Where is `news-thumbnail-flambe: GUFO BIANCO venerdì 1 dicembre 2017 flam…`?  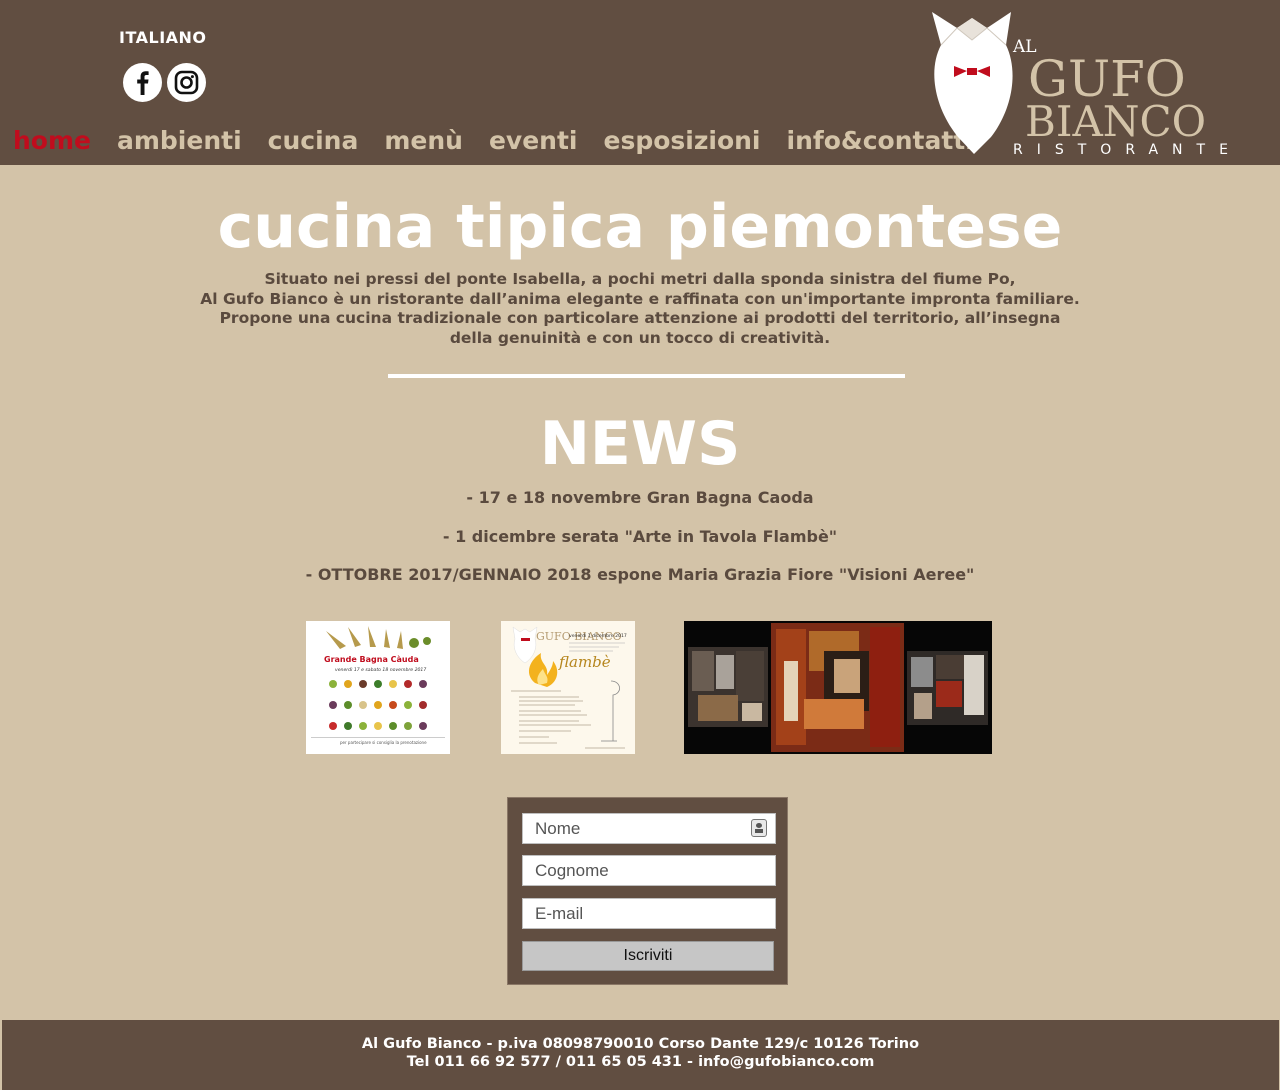 news-thumbnail-flambe: GUFO BIANCO venerdì 1 dicembre 2017 flam… is located at coordinates (568, 687).